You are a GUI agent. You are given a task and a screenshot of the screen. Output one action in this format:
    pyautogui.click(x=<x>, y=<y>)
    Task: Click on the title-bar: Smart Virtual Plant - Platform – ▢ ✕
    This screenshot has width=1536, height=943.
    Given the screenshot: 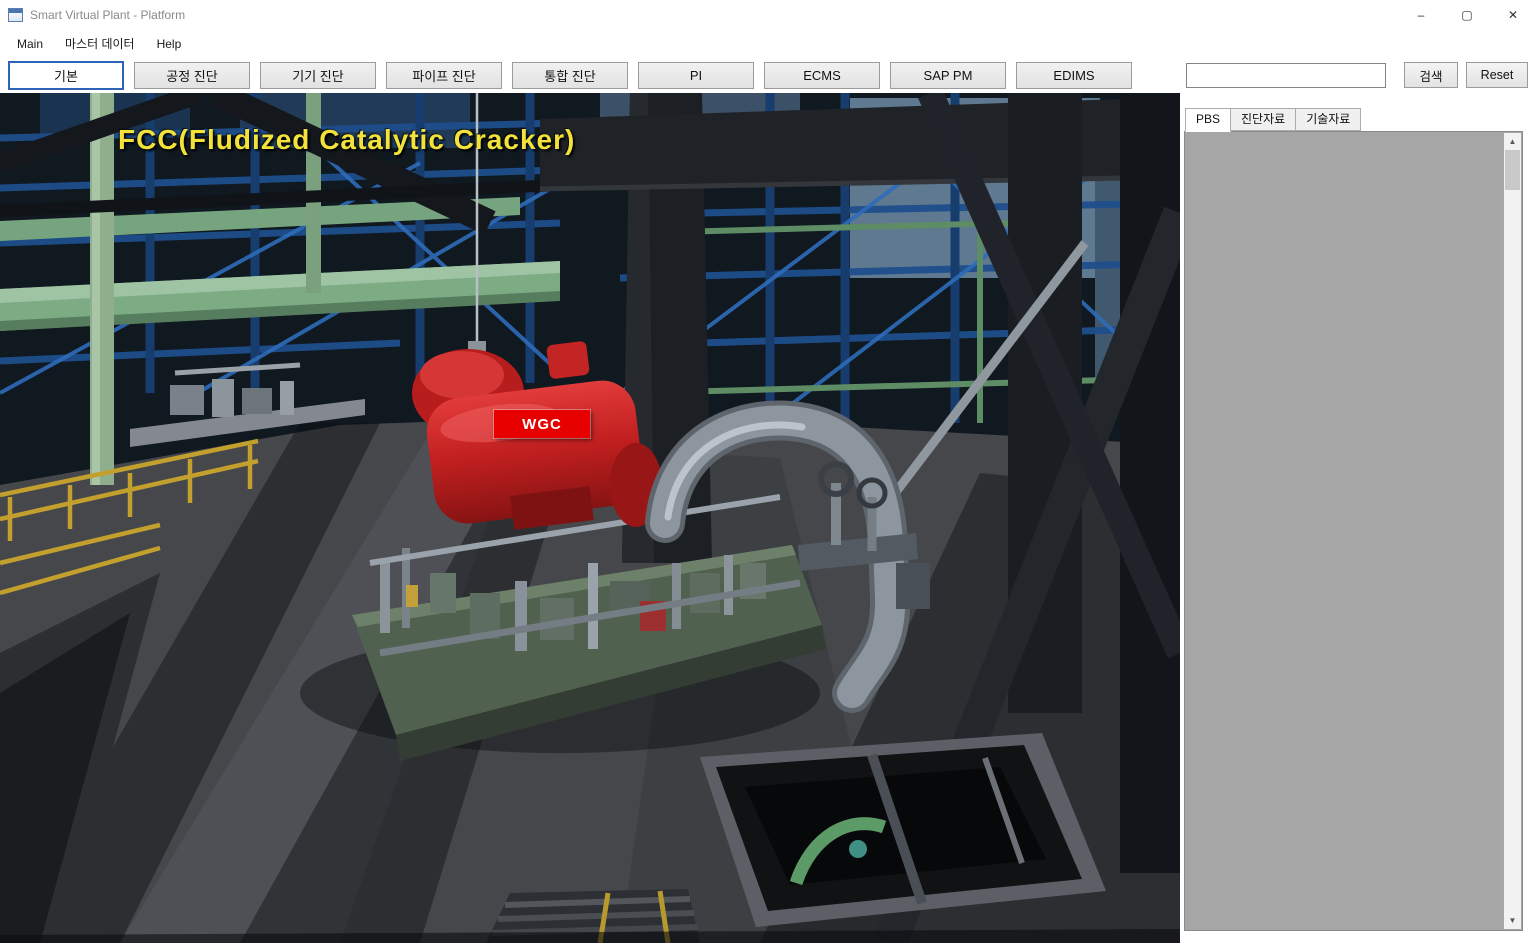 What is the action you would take?
    pyautogui.click(x=768, y=15)
    